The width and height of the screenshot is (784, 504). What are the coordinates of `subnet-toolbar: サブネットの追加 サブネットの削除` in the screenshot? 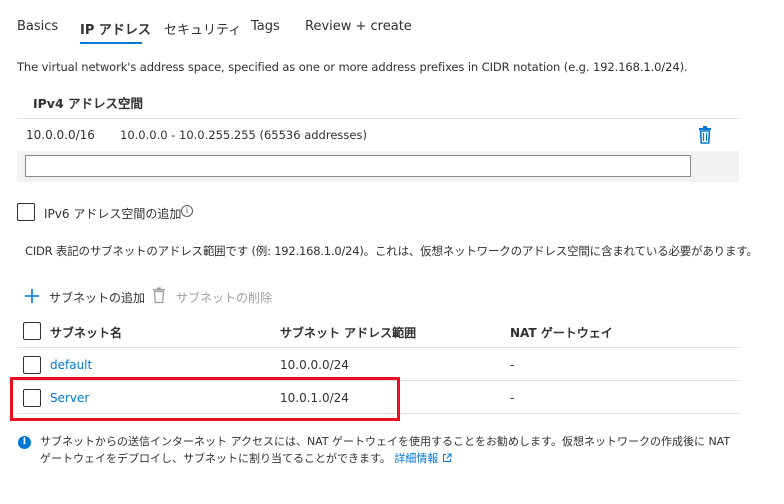 It's located at (174, 297).